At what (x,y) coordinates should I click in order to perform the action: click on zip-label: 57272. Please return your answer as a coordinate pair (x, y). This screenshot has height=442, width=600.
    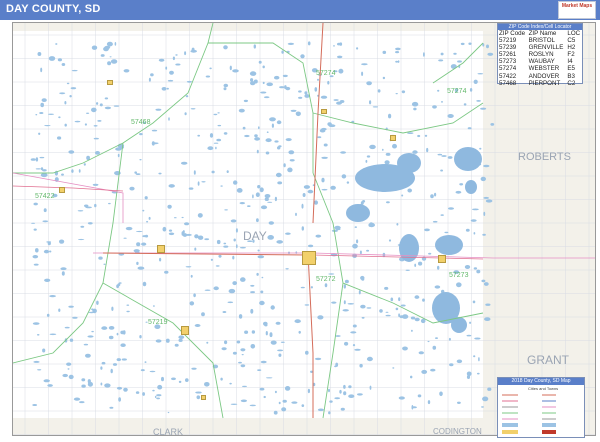
    Looking at the image, I should click on (326, 279).